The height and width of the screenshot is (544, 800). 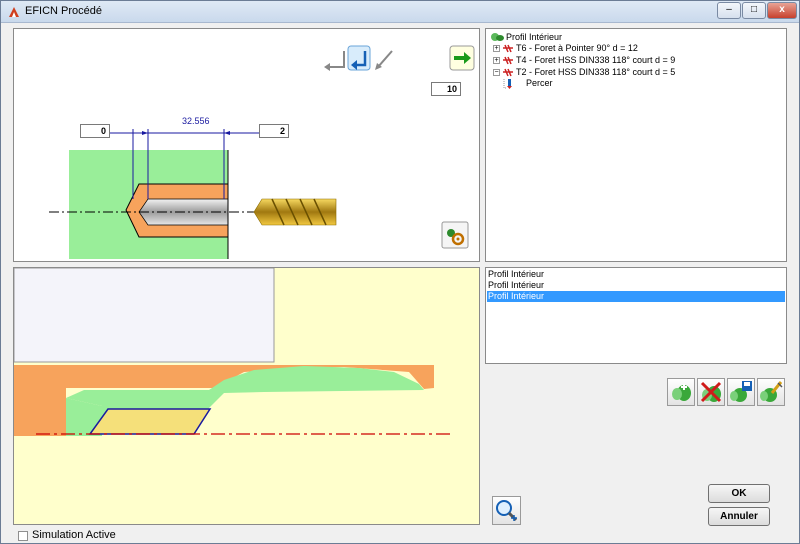 What do you see at coordinates (74, 535) in the screenshot?
I see `simulation-label: Simulation Active` at bounding box center [74, 535].